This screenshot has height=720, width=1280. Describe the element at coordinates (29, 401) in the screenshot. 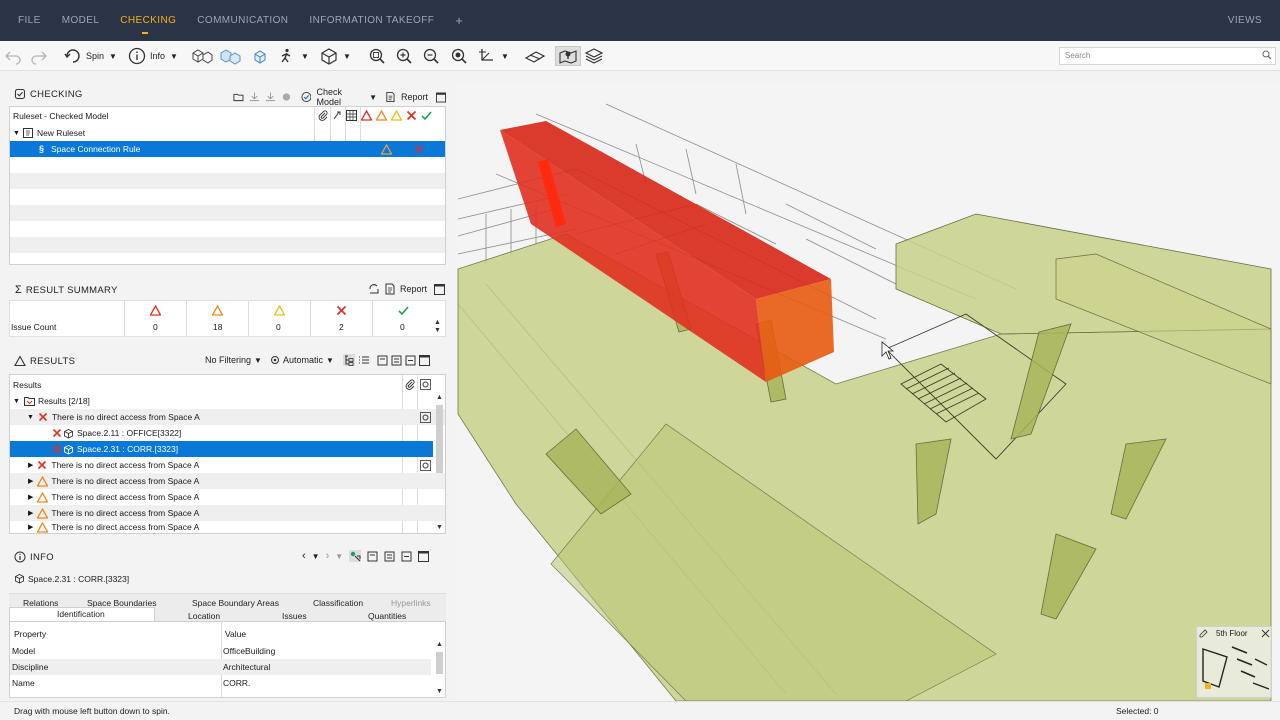

I see `folder-icon` at that location.